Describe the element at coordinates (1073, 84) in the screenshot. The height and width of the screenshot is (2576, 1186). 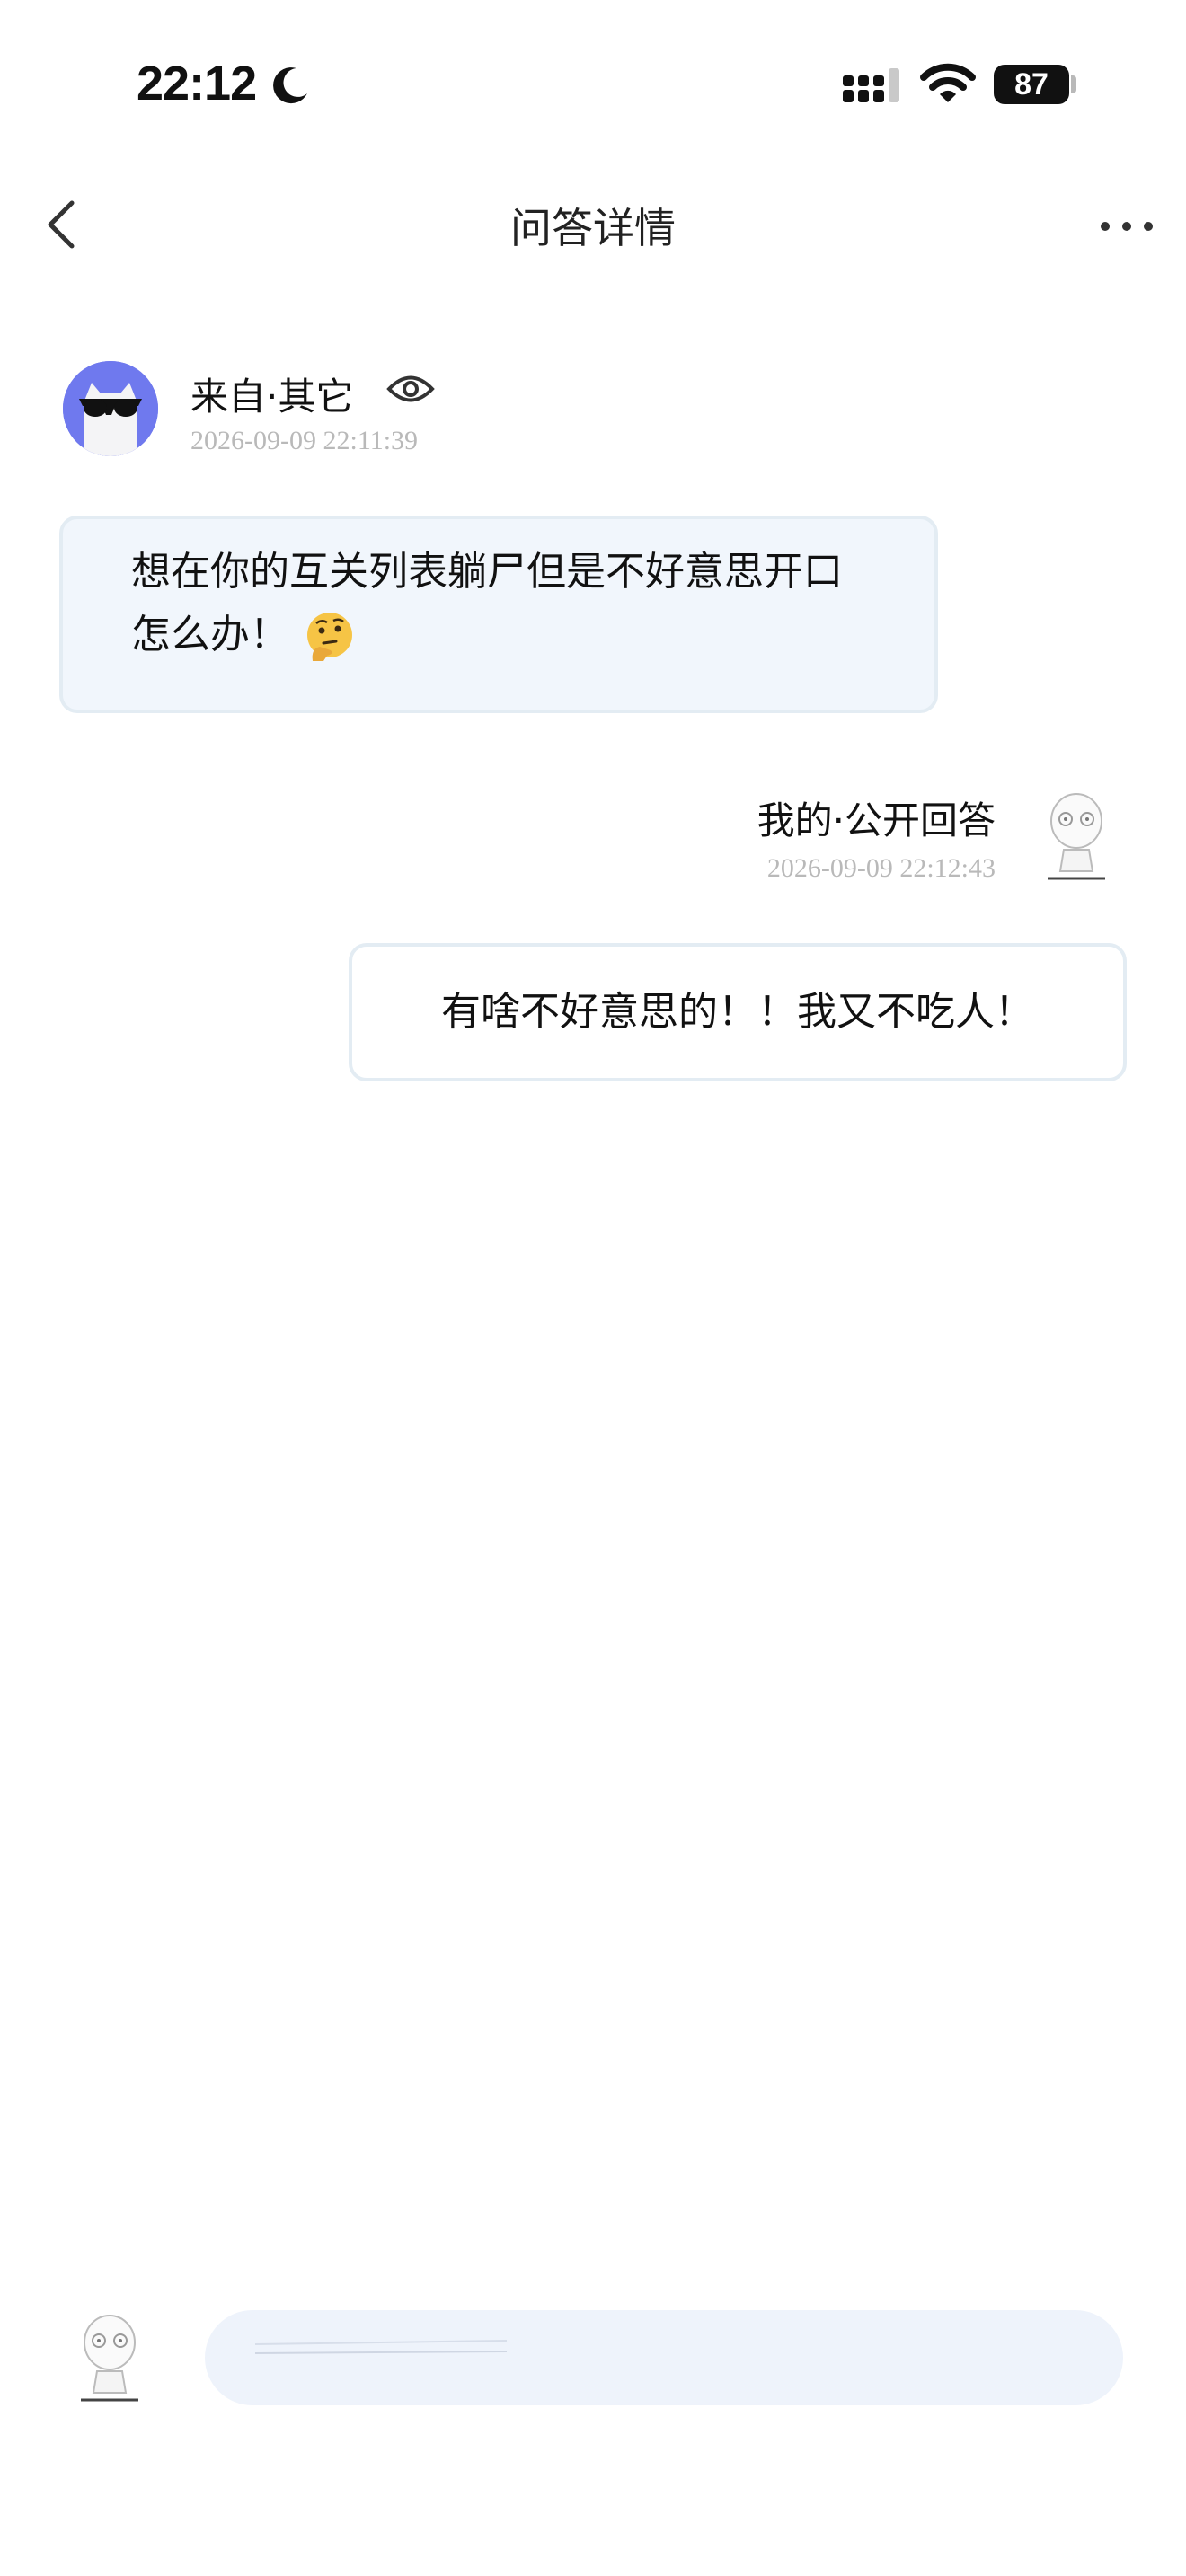
I see `battery-cap` at that location.